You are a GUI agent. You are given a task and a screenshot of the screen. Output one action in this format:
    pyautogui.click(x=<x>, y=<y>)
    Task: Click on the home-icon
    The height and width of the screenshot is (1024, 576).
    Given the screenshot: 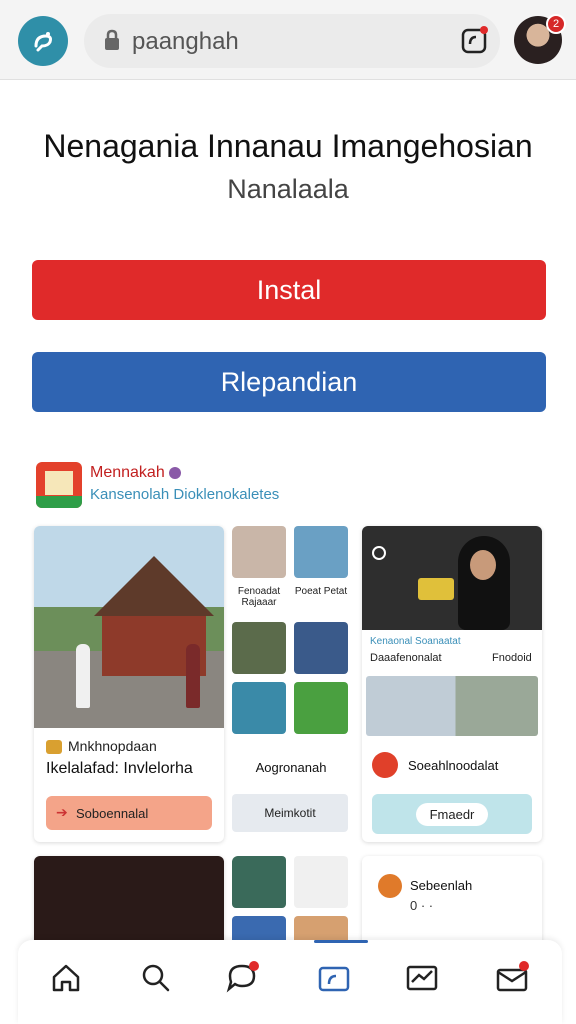 What is the action you would take?
    pyautogui.click(x=66, y=978)
    